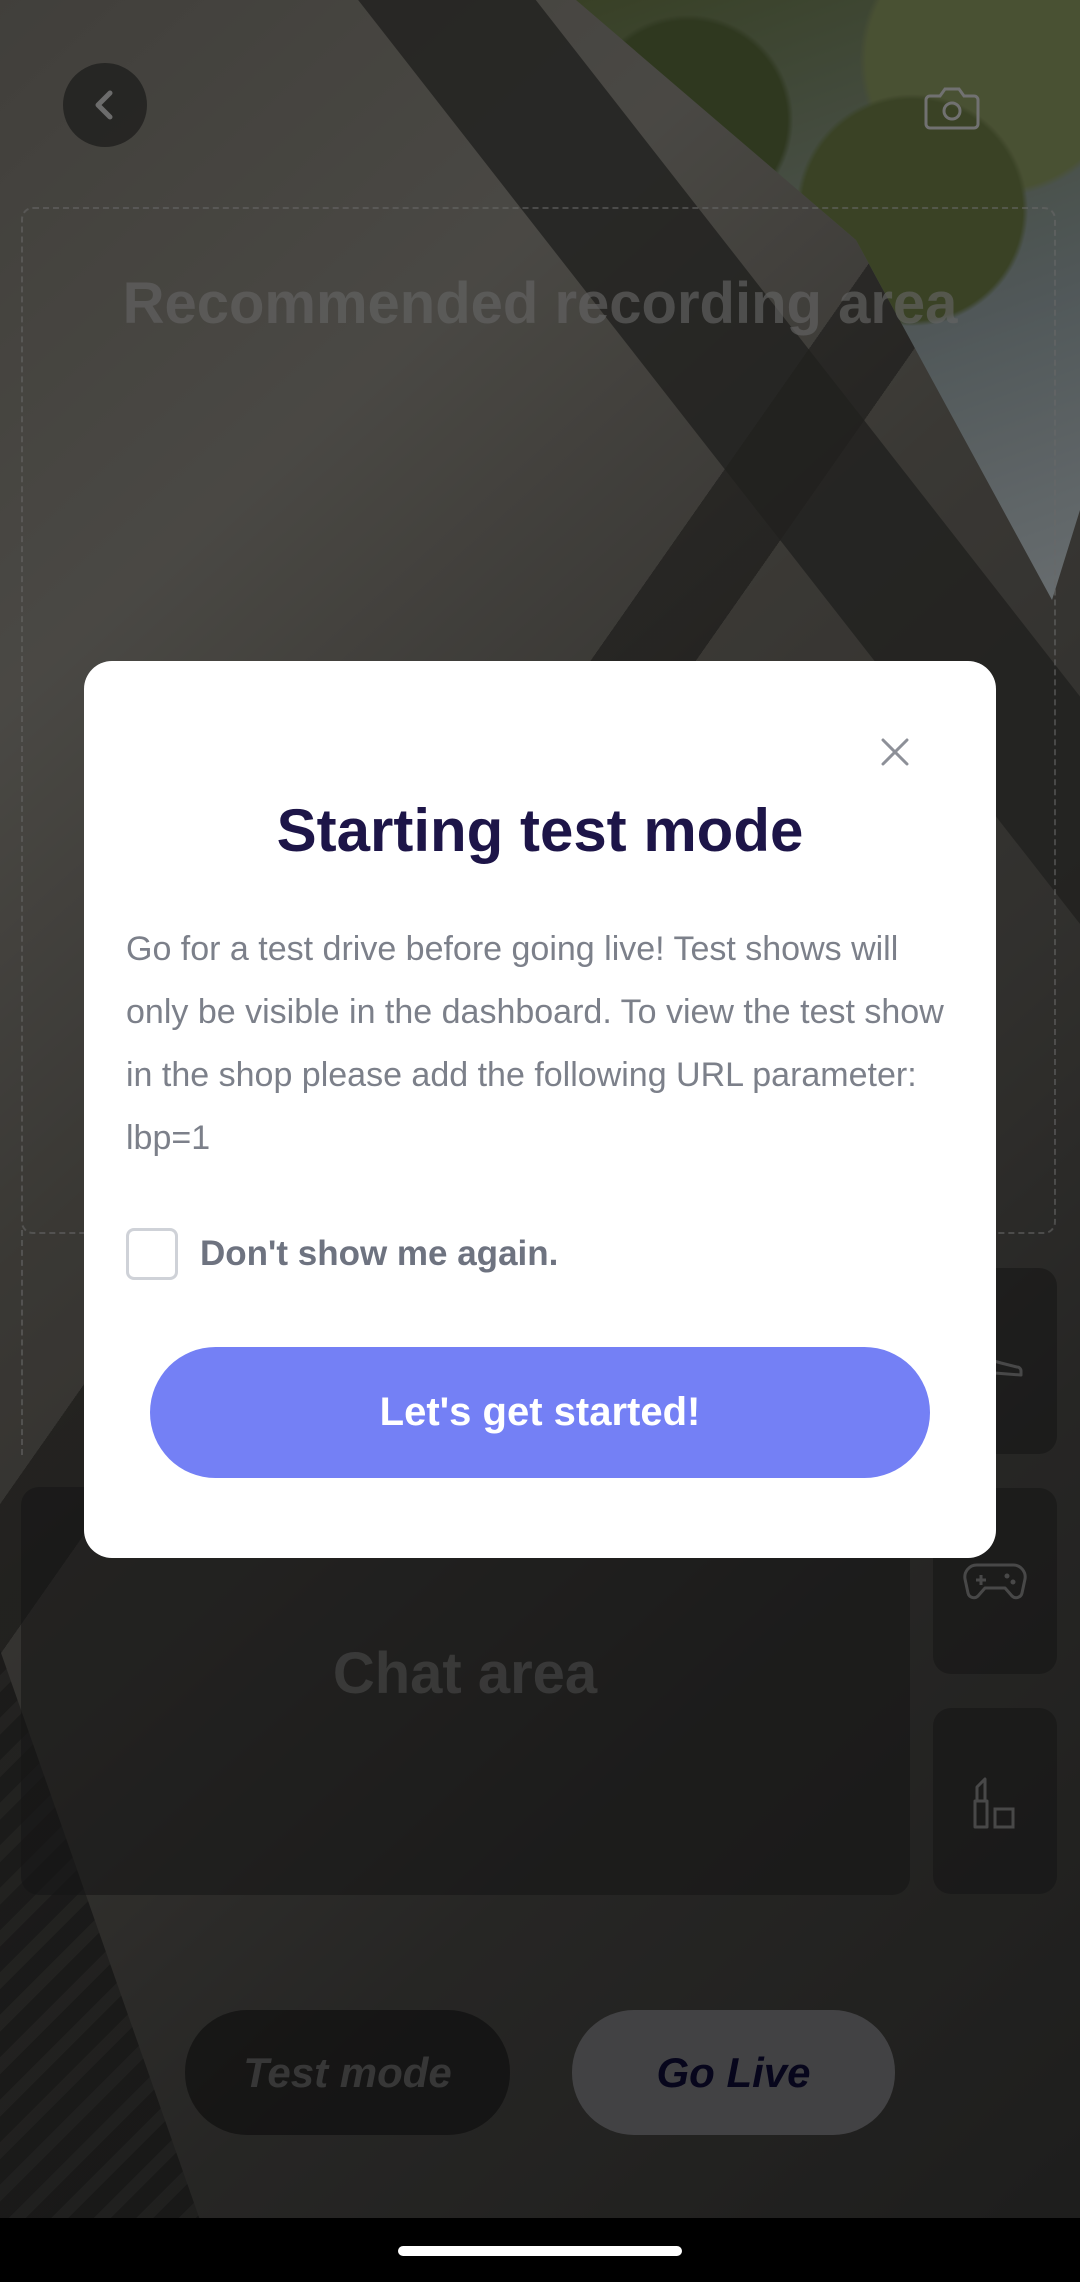 The height and width of the screenshot is (2282, 1080). What do you see at coordinates (379, 1254) in the screenshot?
I see `dont-show-again-label: Don't show me again.` at bounding box center [379, 1254].